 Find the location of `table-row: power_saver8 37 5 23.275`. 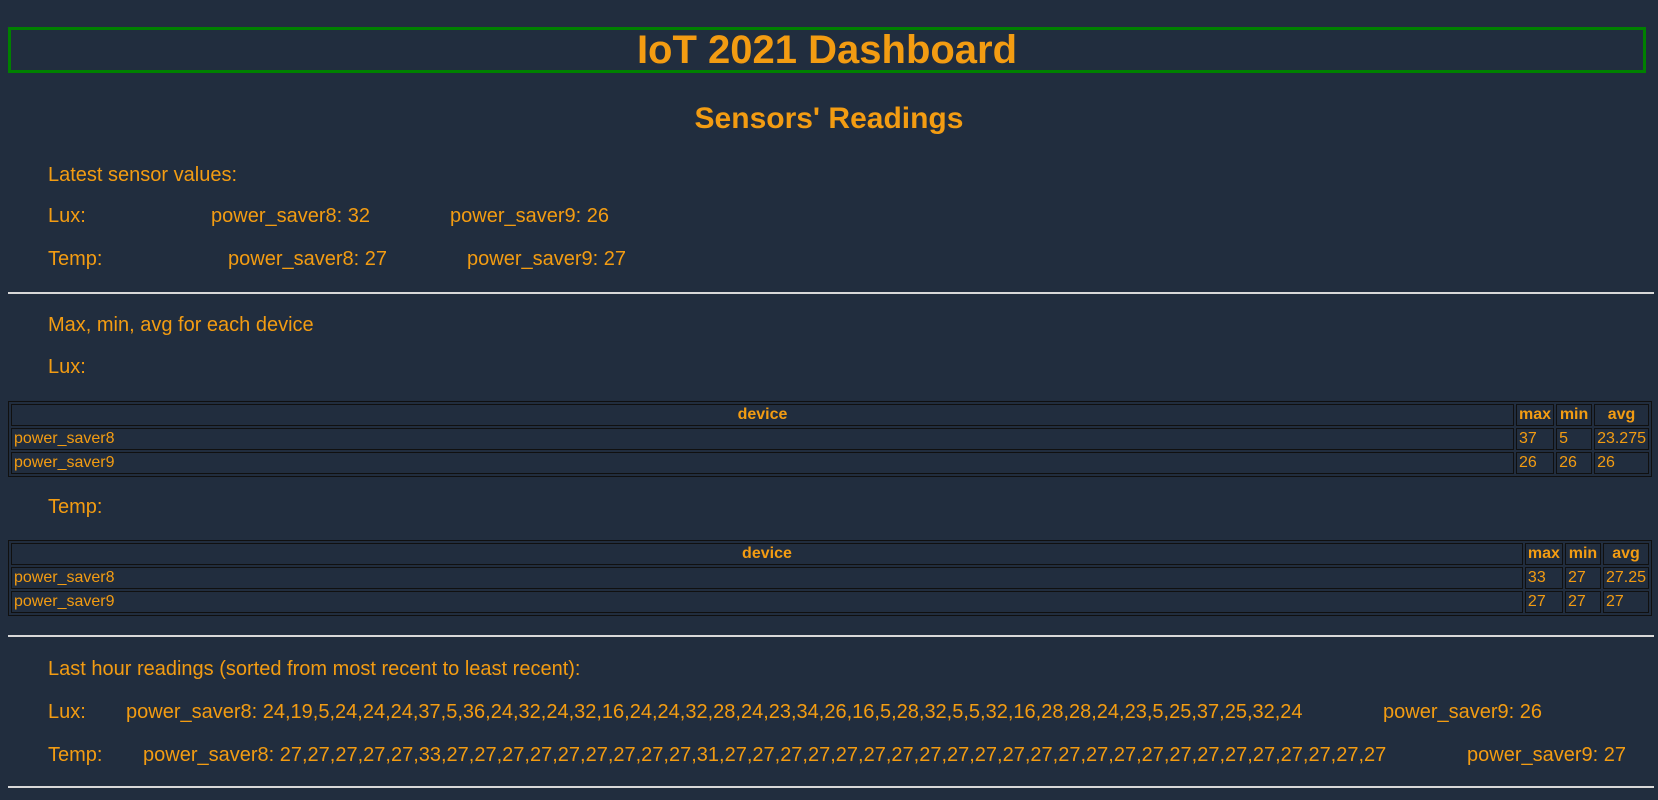

table-row: power_saver8 37 5 23.275 is located at coordinates (830, 439).